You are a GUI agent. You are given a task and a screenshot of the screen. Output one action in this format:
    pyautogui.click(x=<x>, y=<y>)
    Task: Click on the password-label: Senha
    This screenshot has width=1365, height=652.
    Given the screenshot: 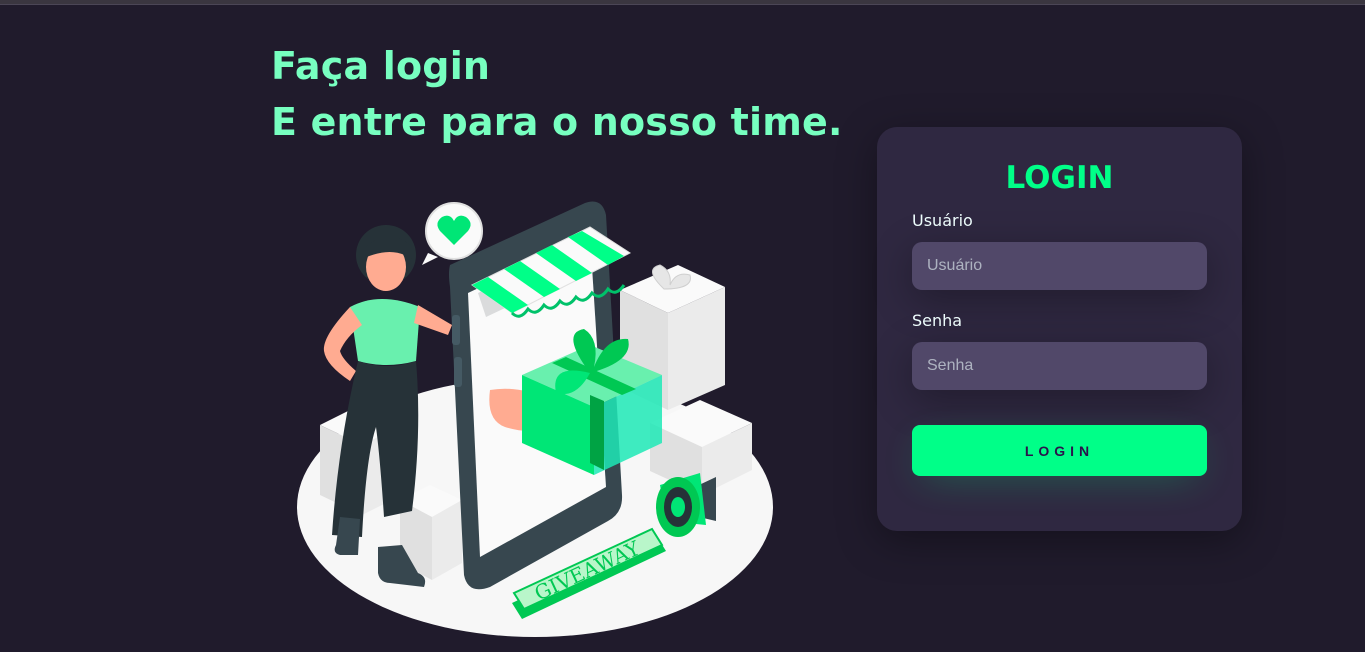 What is the action you would take?
    pyautogui.click(x=937, y=320)
    